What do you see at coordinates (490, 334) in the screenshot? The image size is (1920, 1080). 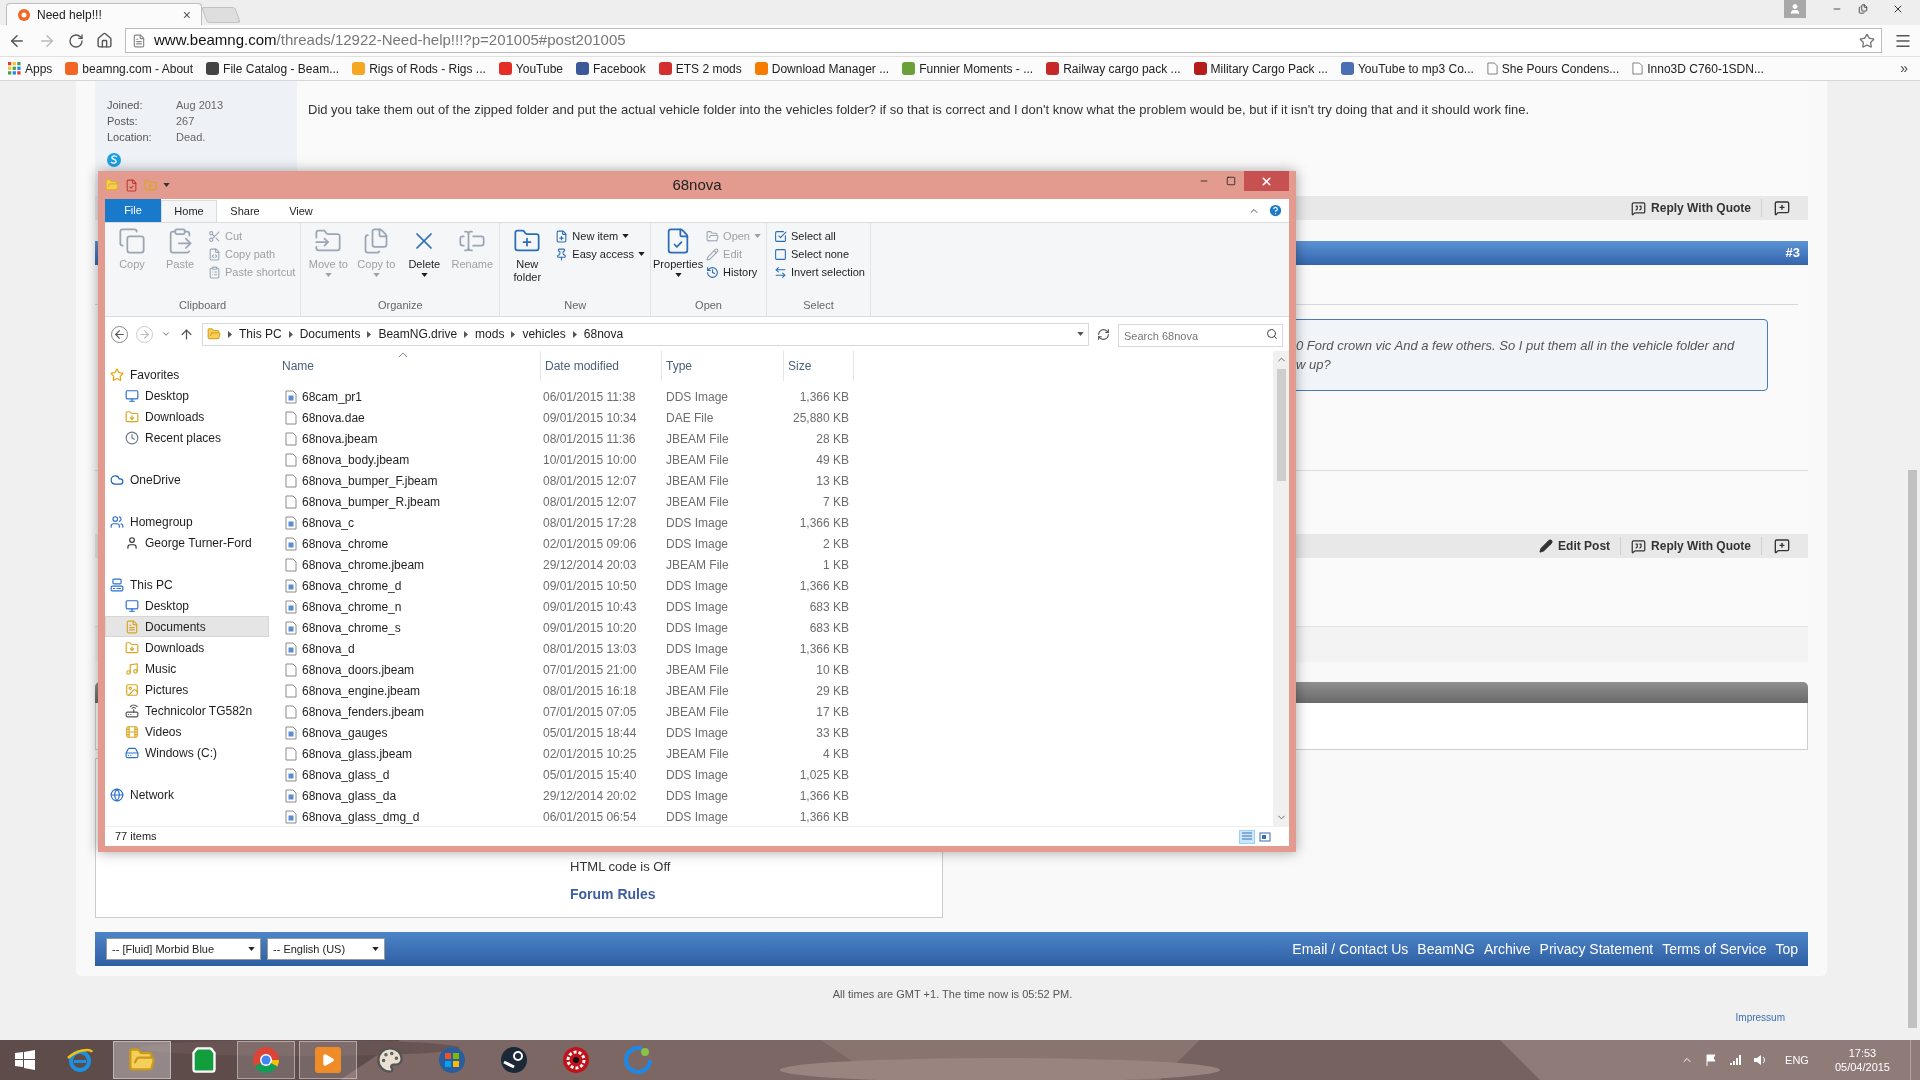 I see `breadcrumb-item: mods` at bounding box center [490, 334].